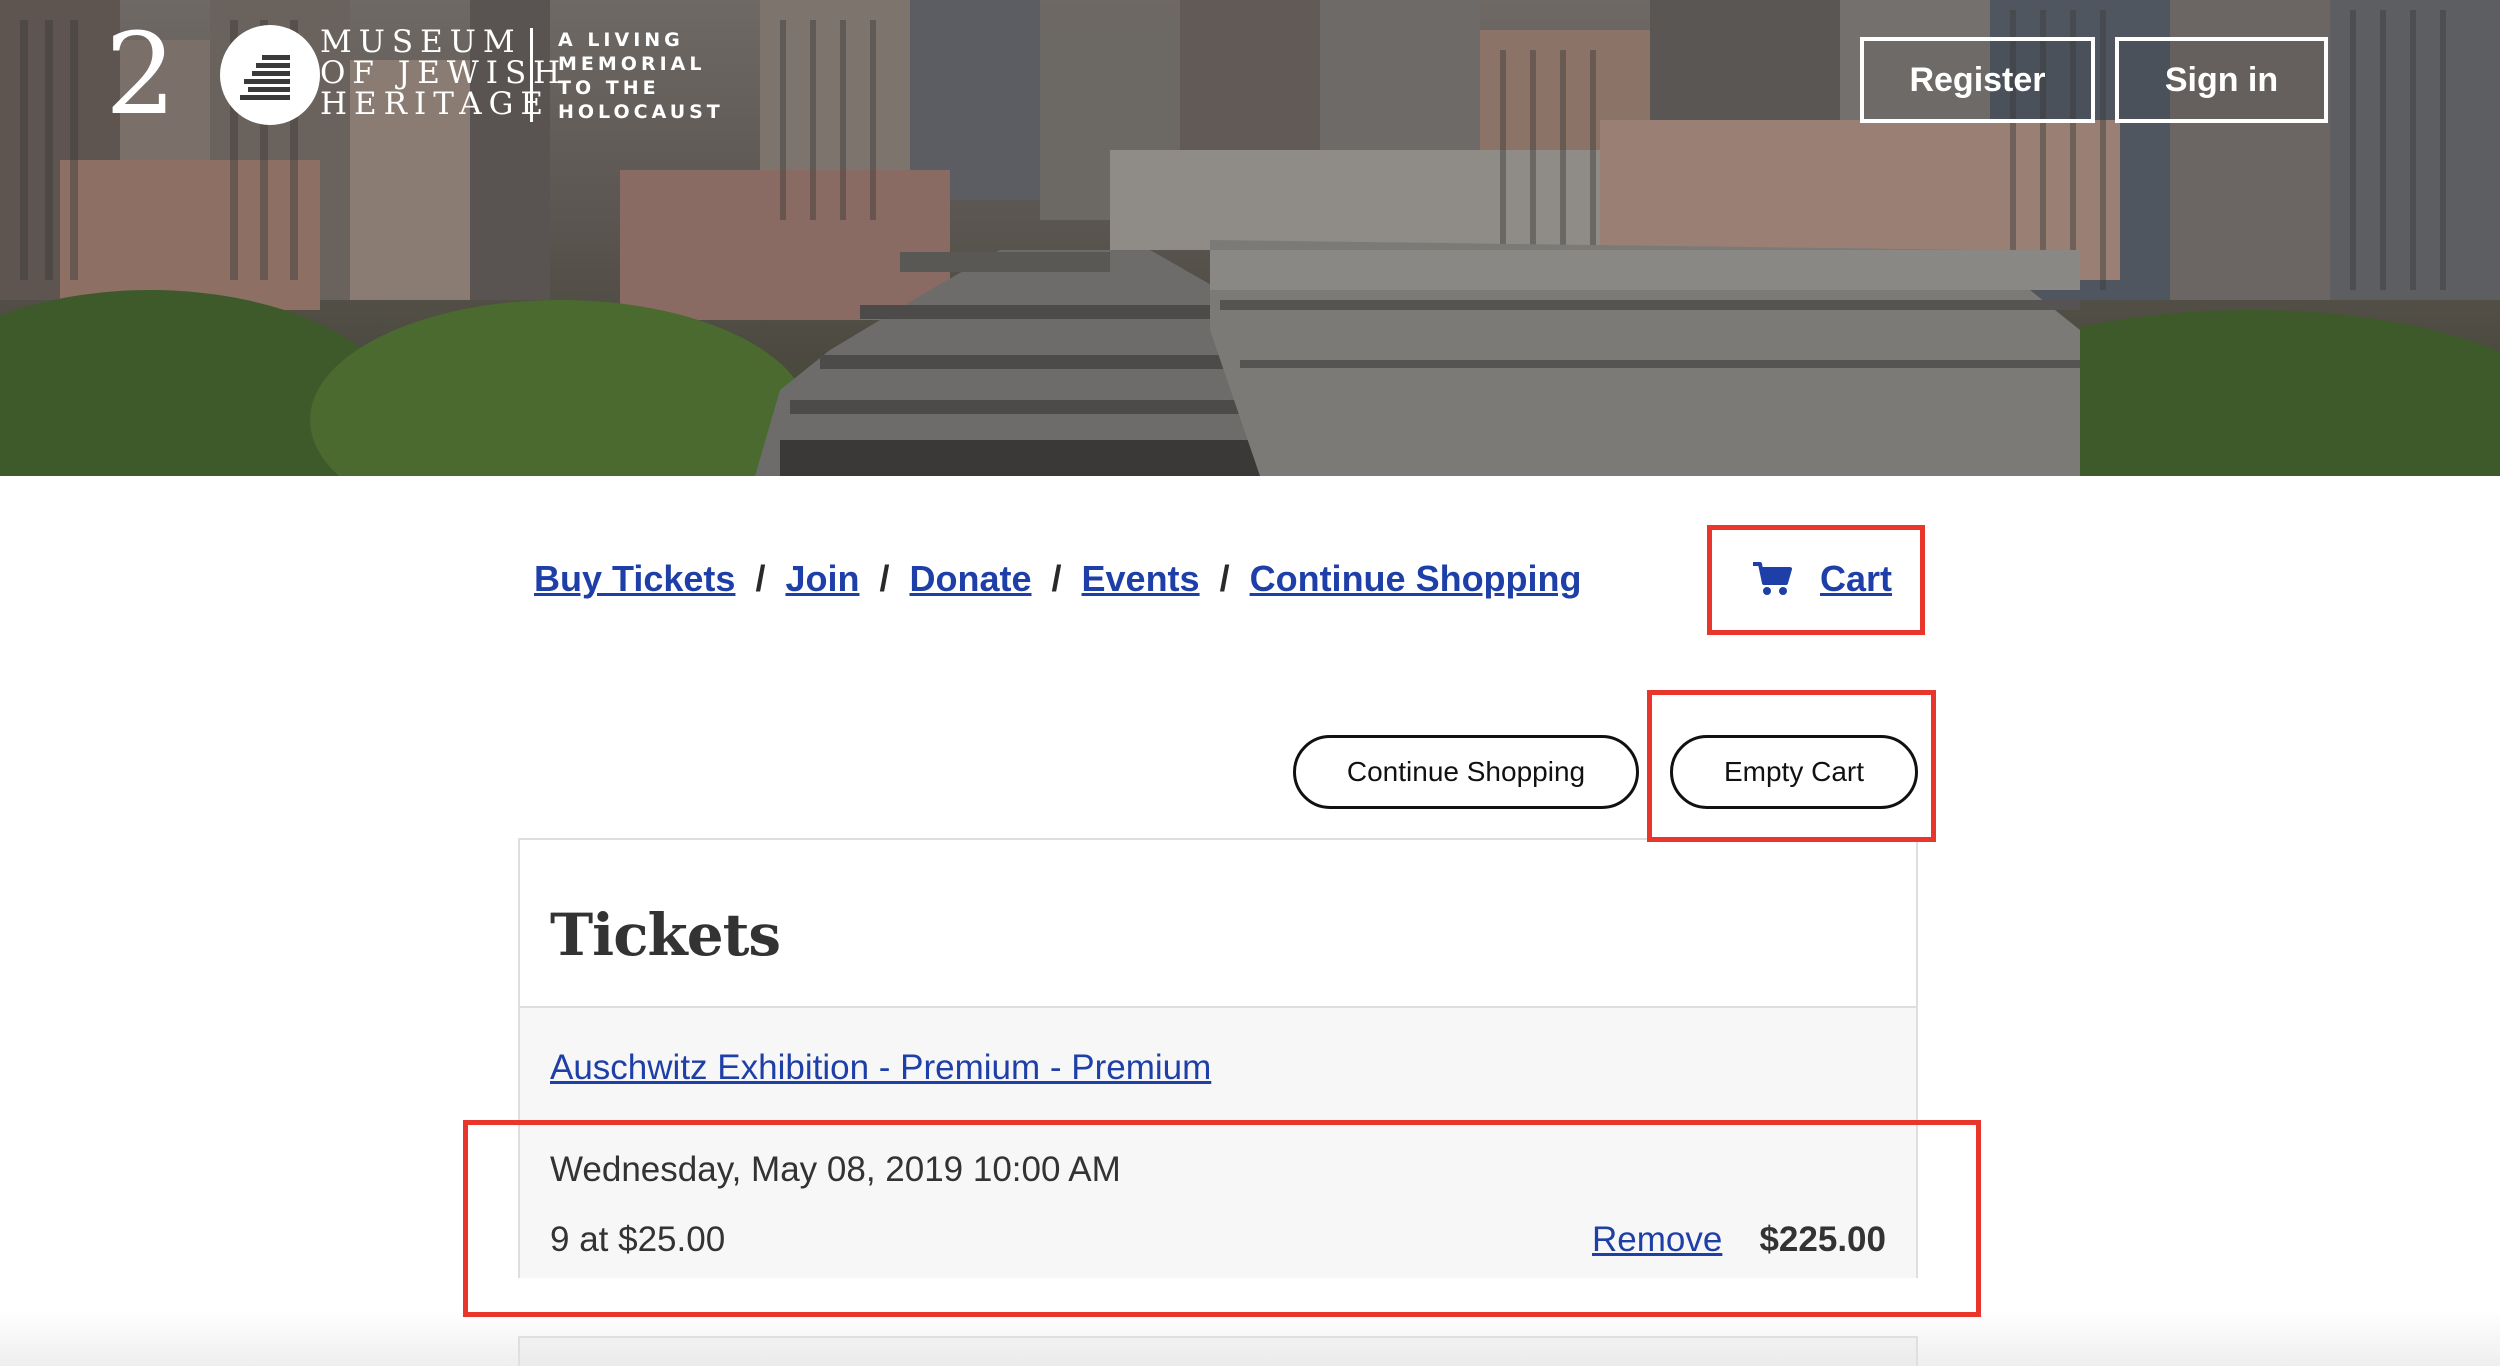 The image size is (2500, 1366). What do you see at coordinates (1794, 772) in the screenshot?
I see `empty-cart-button: Empty Cart` at bounding box center [1794, 772].